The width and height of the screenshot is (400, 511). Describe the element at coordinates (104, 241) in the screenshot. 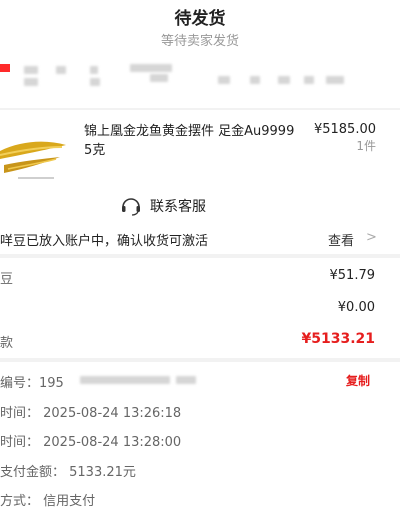

I see `points-notice-text: 咩豆已放入账户中，确认收货可激活` at that location.